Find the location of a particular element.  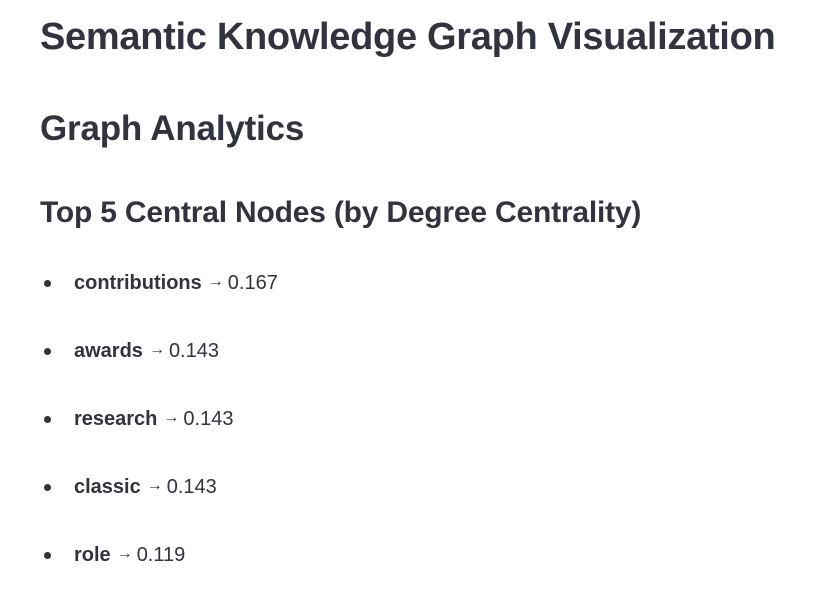

list-item: role → 0.119 is located at coordinates (159, 570).